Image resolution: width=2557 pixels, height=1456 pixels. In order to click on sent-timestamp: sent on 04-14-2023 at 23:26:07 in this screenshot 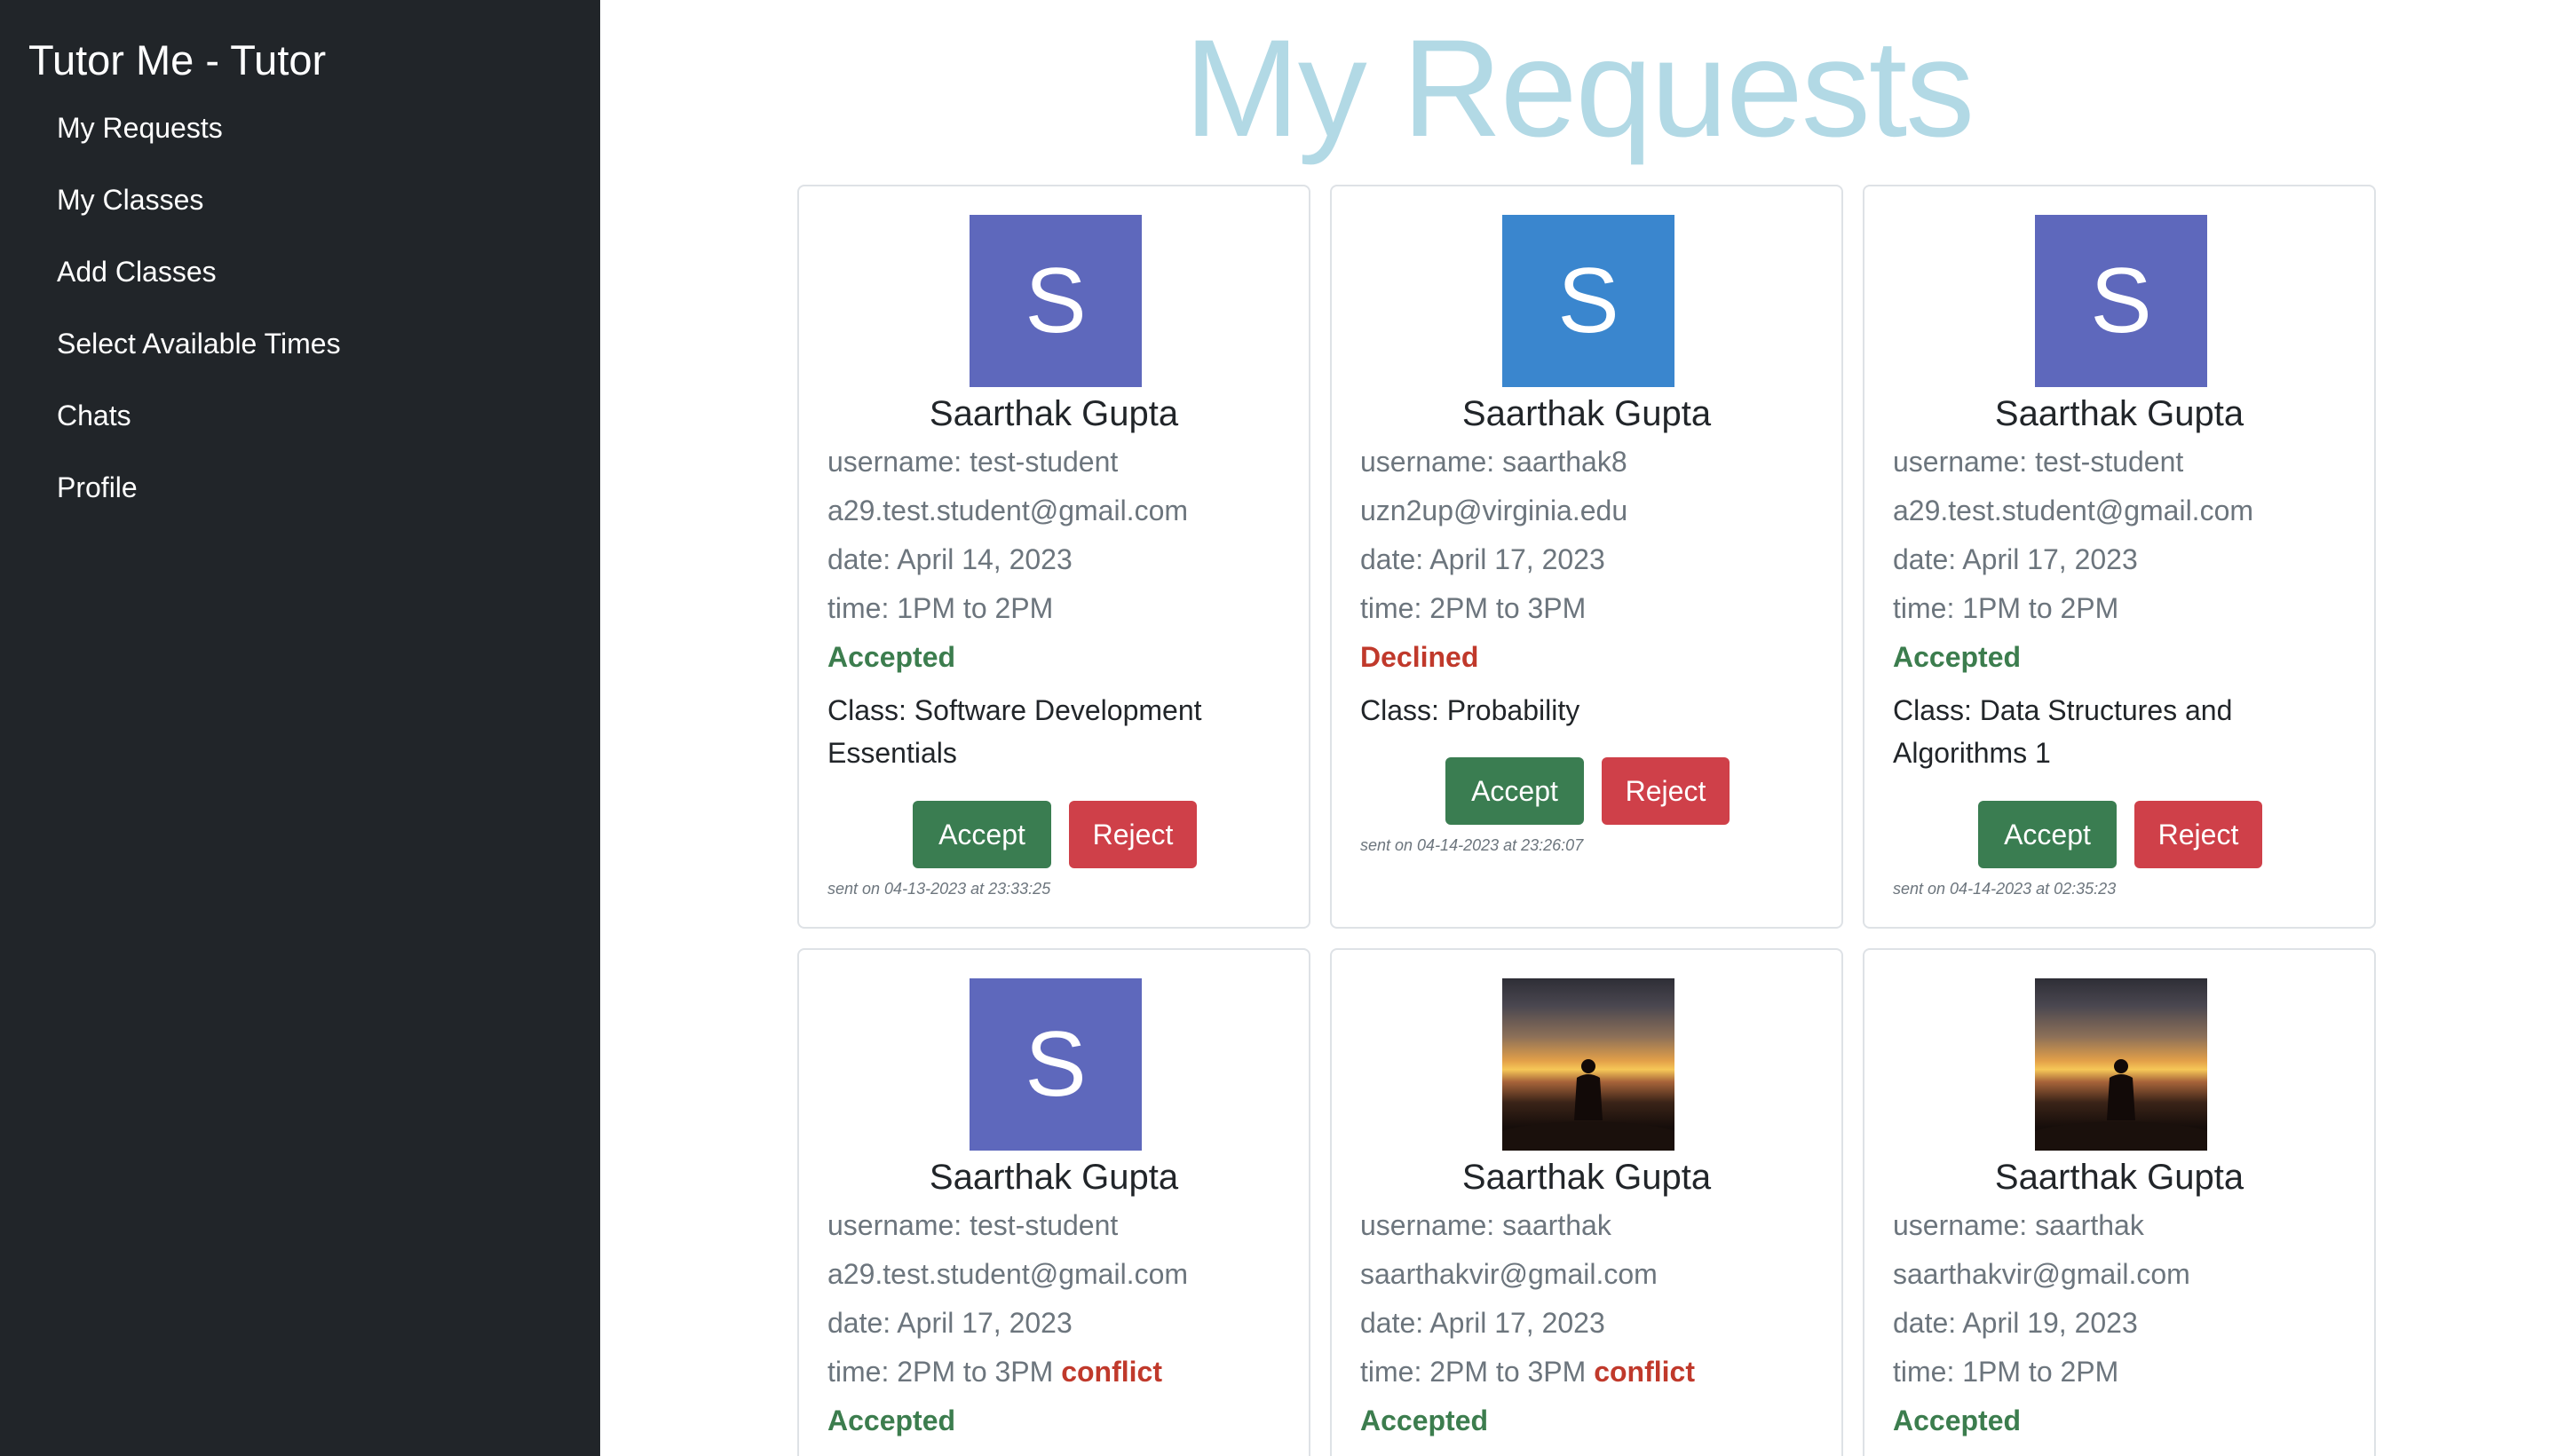, I will do `click(1472, 845)`.